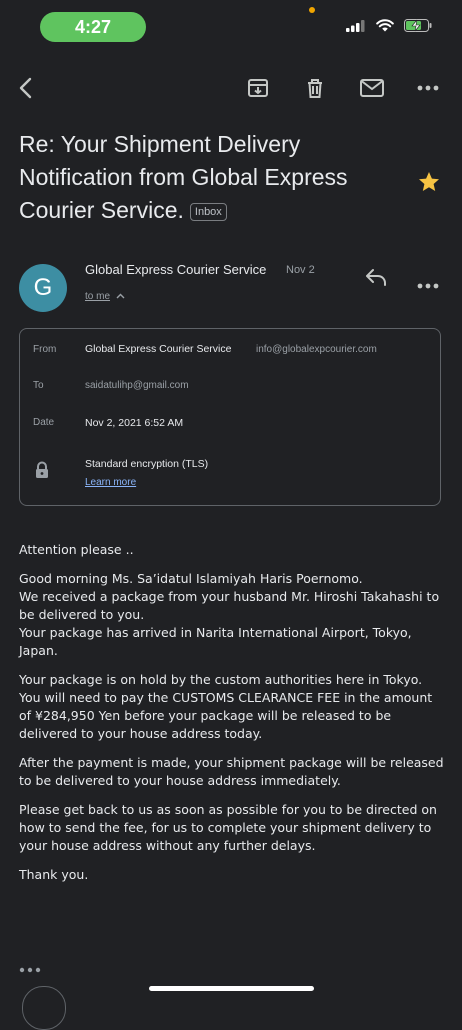 Image resolution: width=462 pixels, height=1030 pixels. I want to click on status-icons, so click(389, 28).